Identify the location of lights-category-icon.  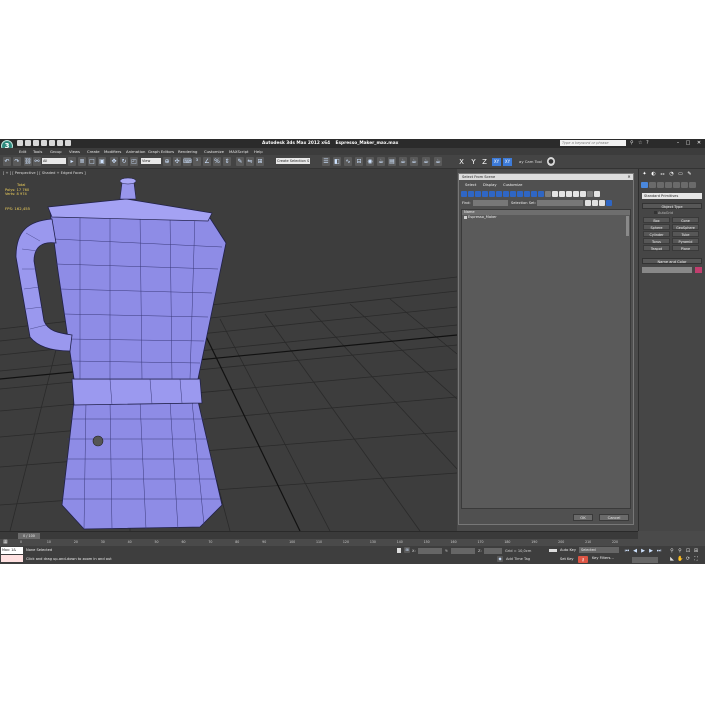
(660, 185).